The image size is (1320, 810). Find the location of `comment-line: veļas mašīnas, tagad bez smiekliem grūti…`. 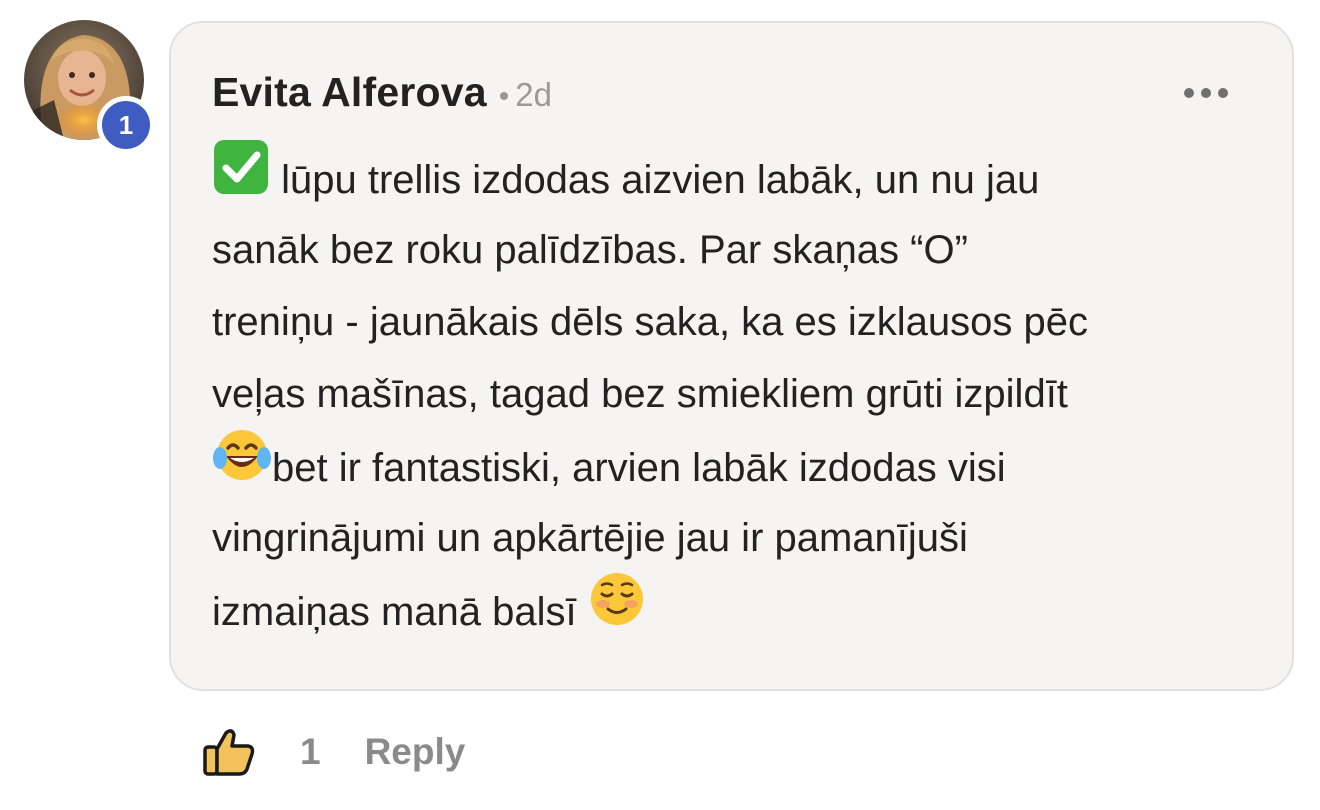

comment-line: veļas mašīnas, tagad bez smiekliem grūti… is located at coordinates (640, 394).